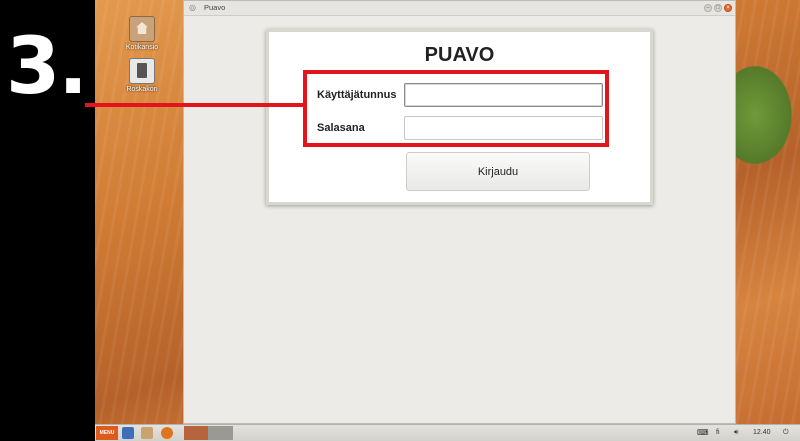  I want to click on show-desktop-icon, so click(128, 433).